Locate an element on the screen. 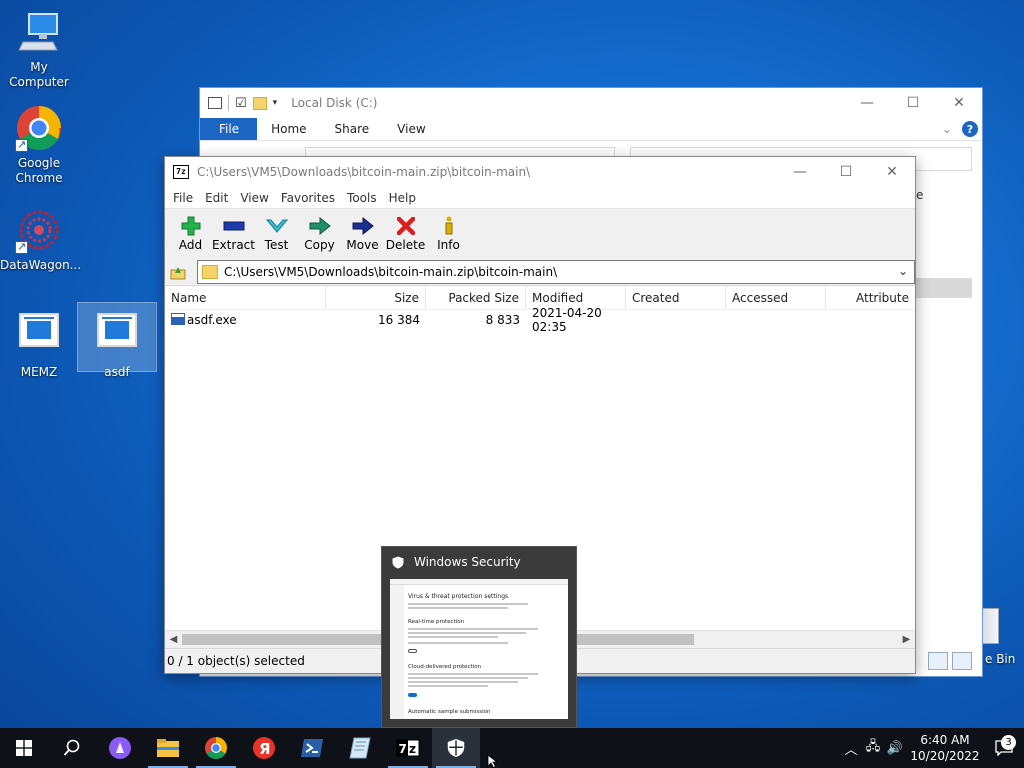 Image resolution: width=1024 pixels, height=768 pixels. menu-tools: Tools is located at coordinates (362, 198).